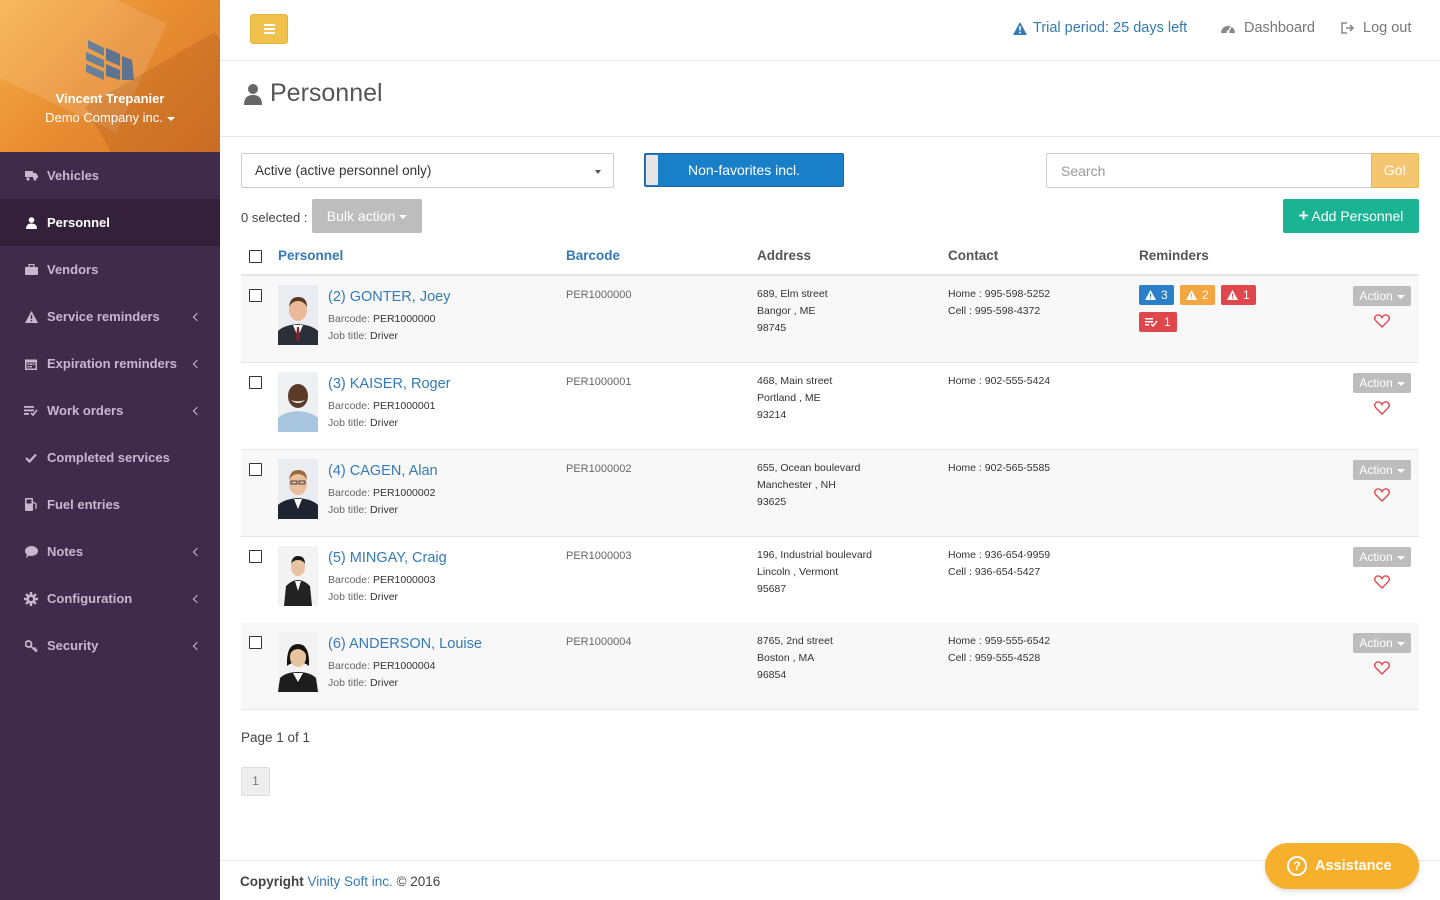 The height and width of the screenshot is (900, 1440). I want to click on sidebar-item-vendors: Vendors, so click(110, 269).